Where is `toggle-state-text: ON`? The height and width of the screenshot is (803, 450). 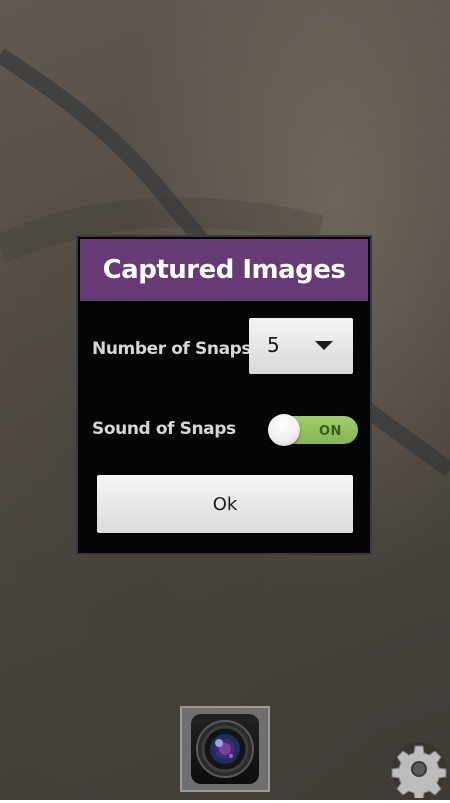 toggle-state-text: ON is located at coordinates (330, 431).